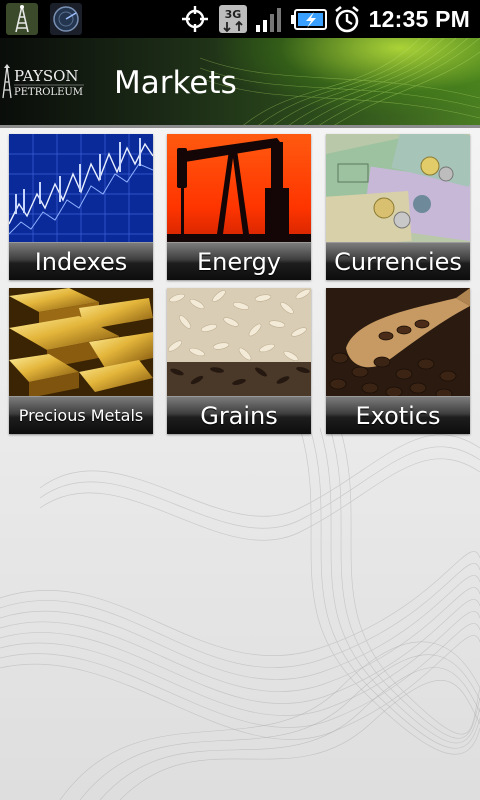  What do you see at coordinates (398, 207) in the screenshot?
I see `market-tile-currencies: Currencies` at bounding box center [398, 207].